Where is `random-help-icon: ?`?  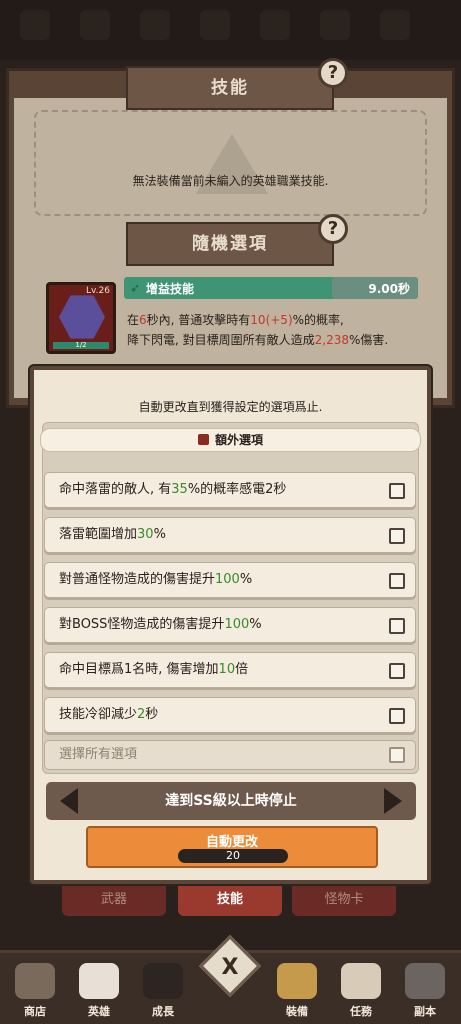 random-help-icon: ? is located at coordinates (333, 229).